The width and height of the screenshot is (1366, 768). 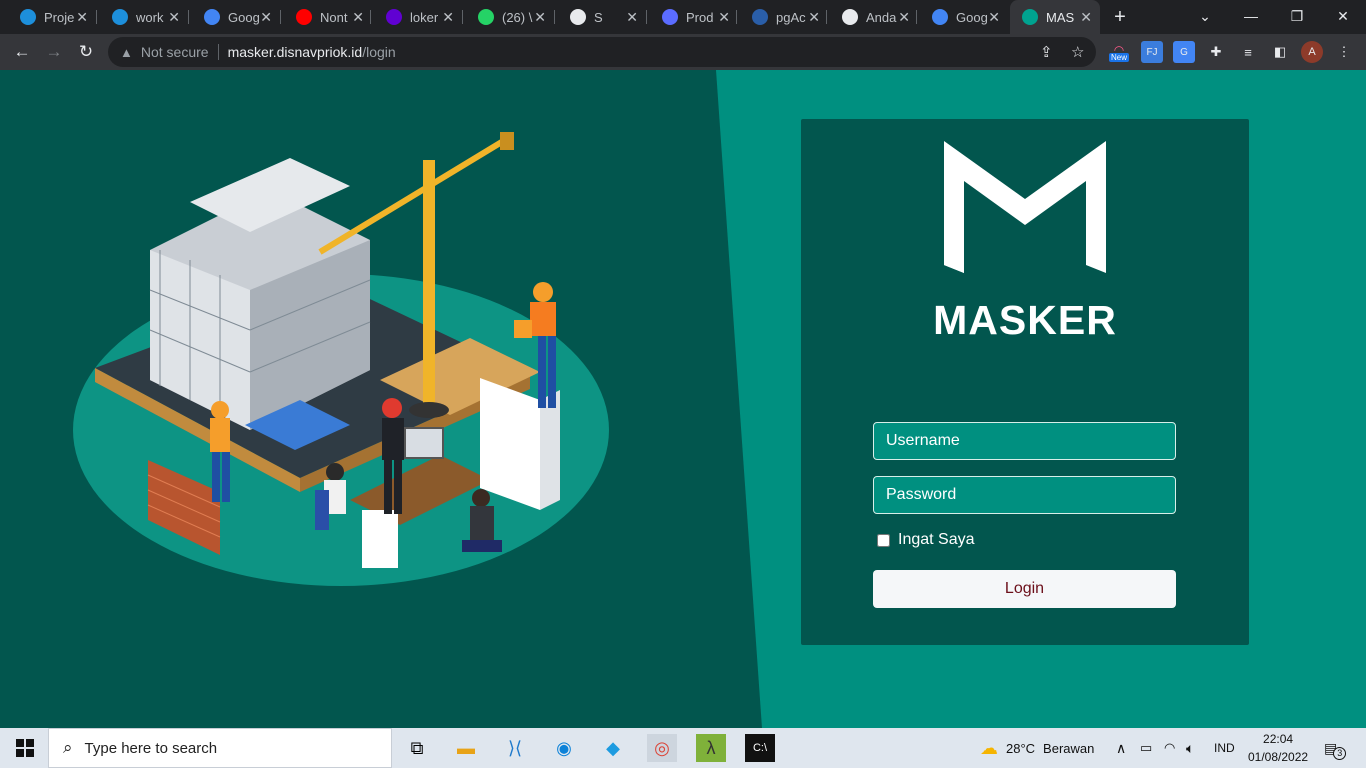 I want to click on brand-name: MASKER, so click(x=1025, y=320).